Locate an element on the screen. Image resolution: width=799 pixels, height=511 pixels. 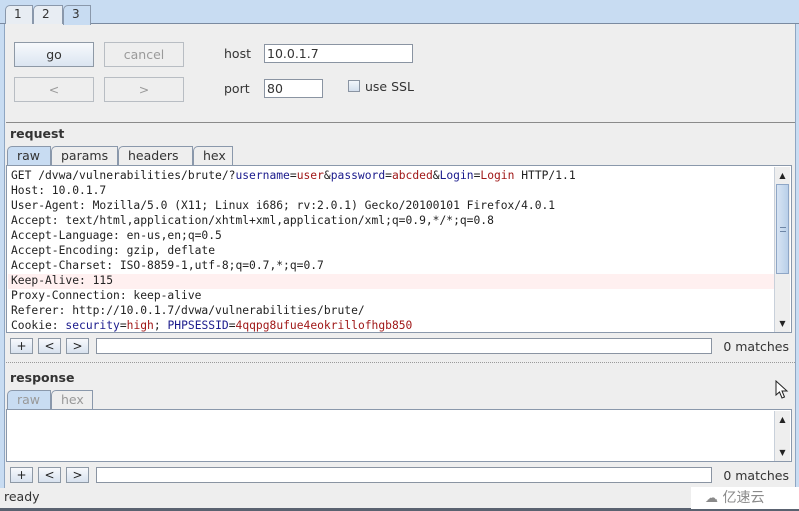
line-text: Cookie: is located at coordinates (38, 325).